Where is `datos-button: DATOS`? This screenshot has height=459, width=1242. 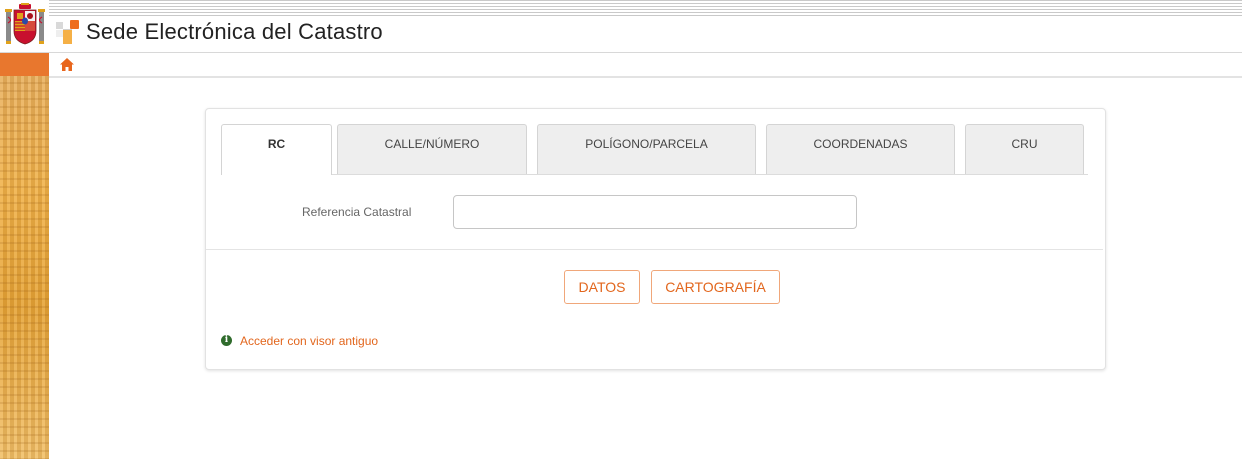
datos-button: DATOS is located at coordinates (602, 287).